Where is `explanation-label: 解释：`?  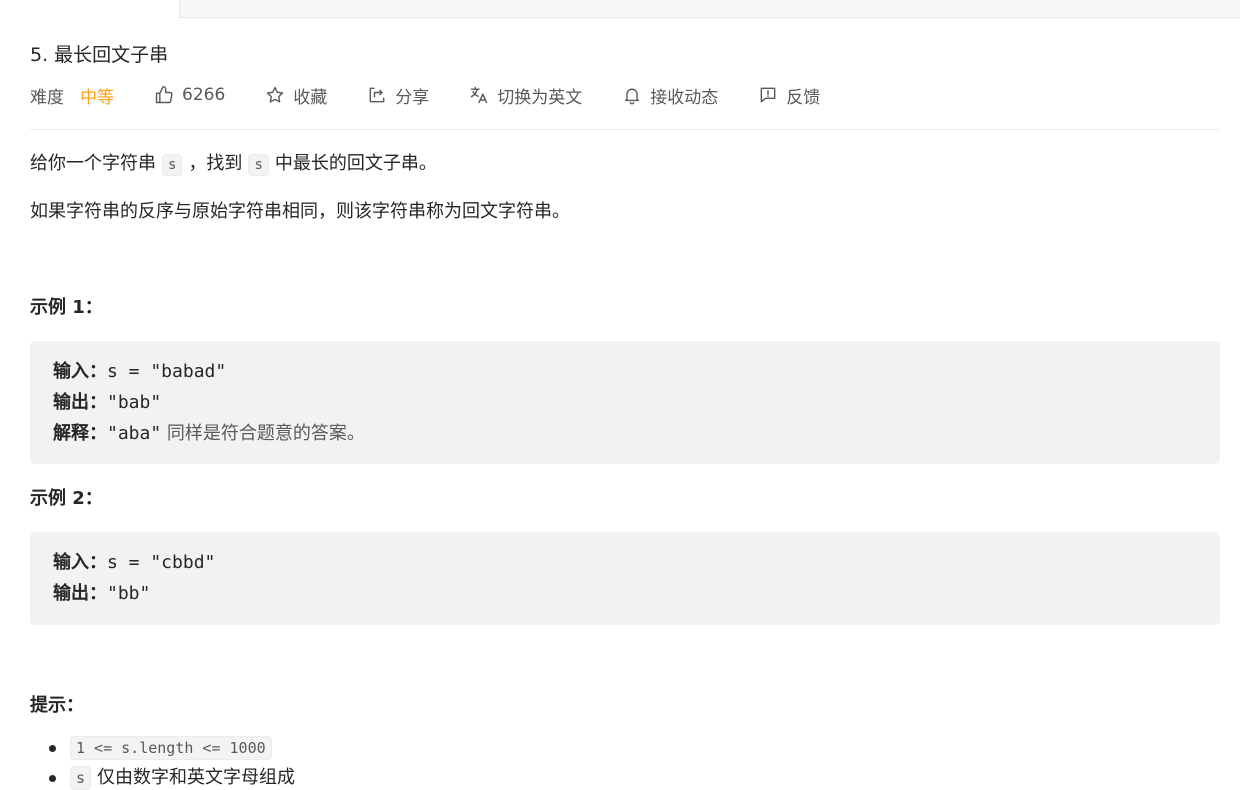 explanation-label: 解释： is located at coordinates (80, 433).